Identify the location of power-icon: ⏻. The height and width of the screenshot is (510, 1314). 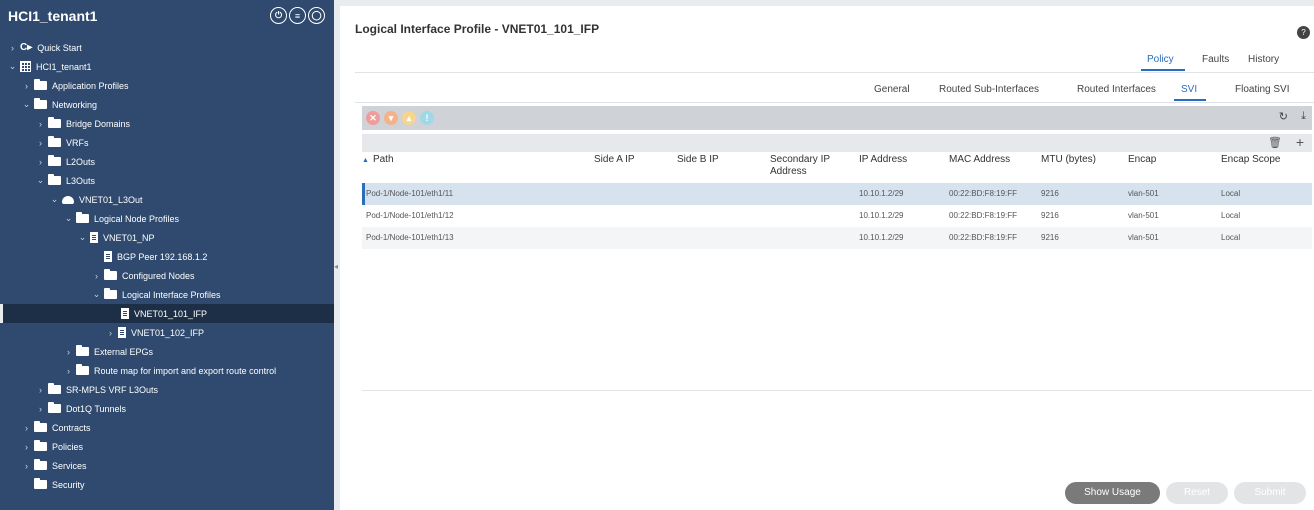
(278, 15).